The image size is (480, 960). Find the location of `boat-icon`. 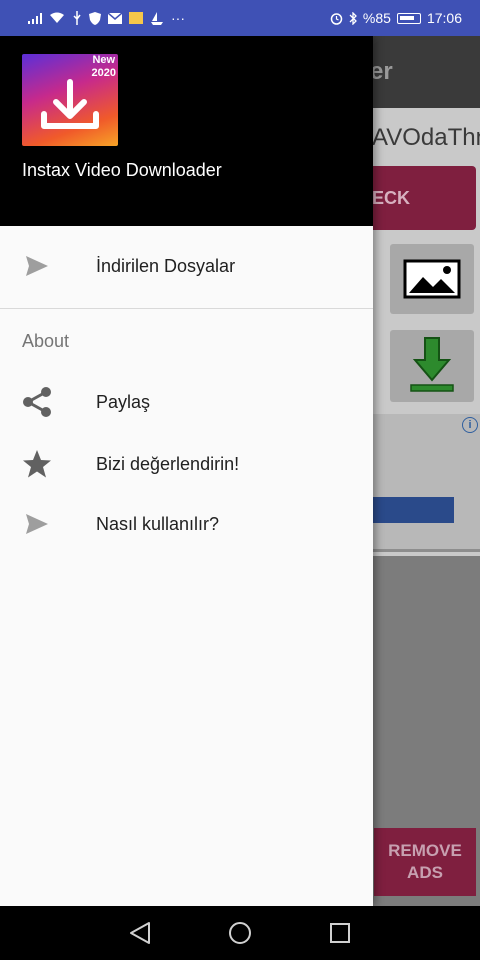

boat-icon is located at coordinates (157, 18).